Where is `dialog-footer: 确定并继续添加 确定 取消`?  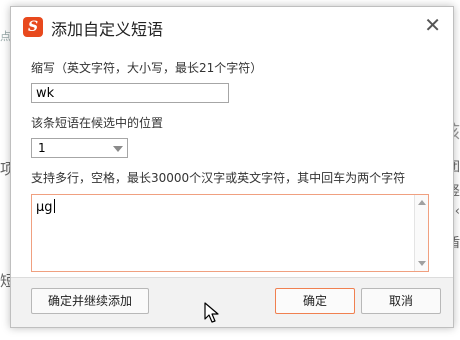
dialog-footer: 确定并继续添加 确定 取消 is located at coordinates (232, 302).